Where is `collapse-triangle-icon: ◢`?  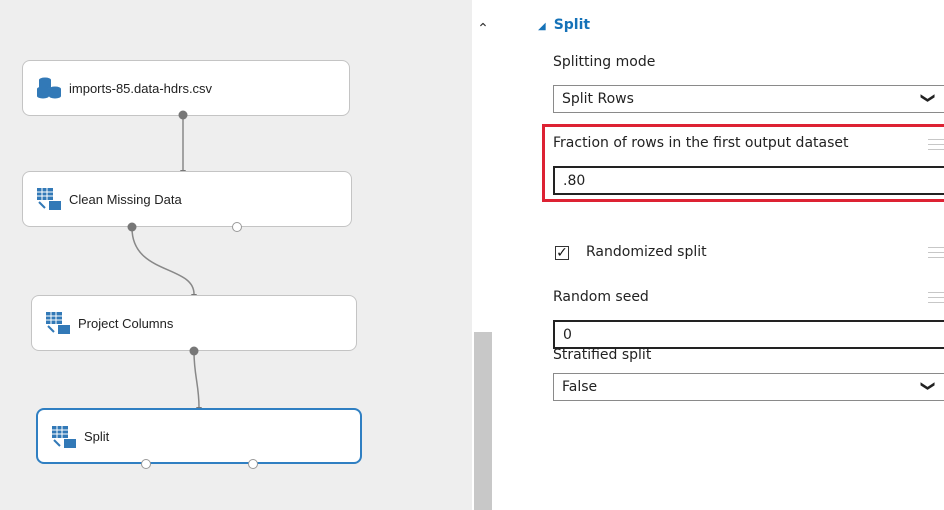
collapse-triangle-icon: ◢ is located at coordinates (542, 26).